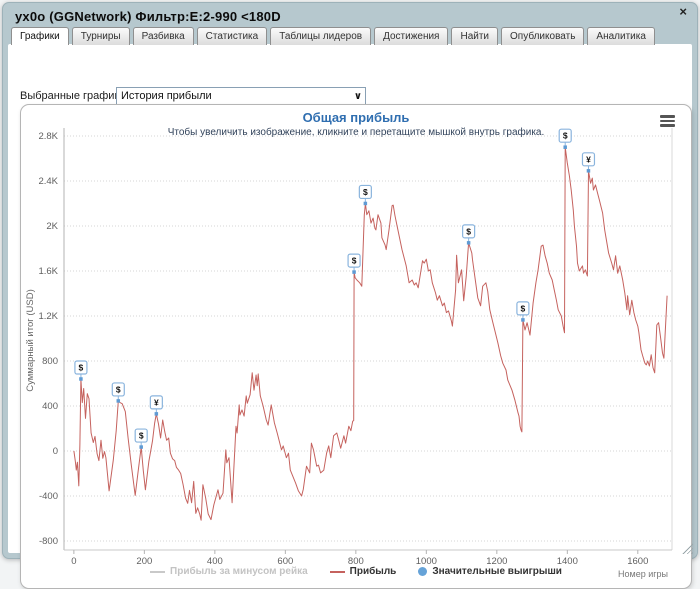 The width and height of the screenshot is (700, 589). Describe the element at coordinates (239, 571) in the screenshot. I see `legend-label: Прибыль за минусом рейка` at that location.